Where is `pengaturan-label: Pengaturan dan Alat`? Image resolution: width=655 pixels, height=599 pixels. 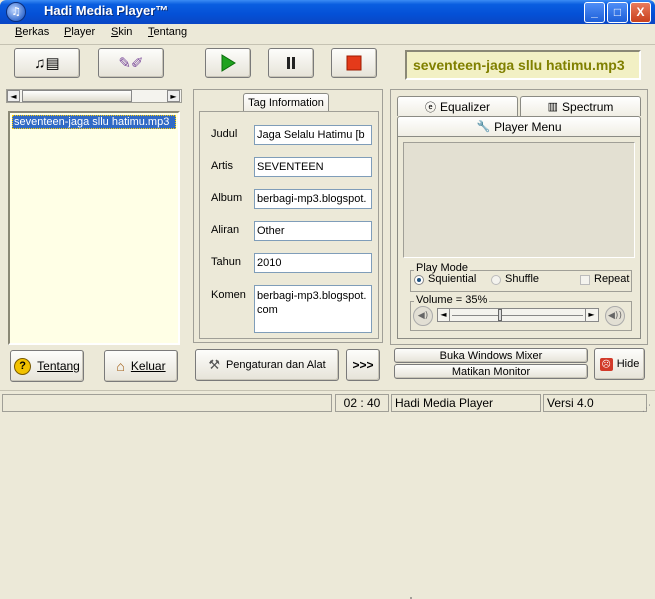 pengaturan-label: Pengaturan dan Alat is located at coordinates (275, 365).